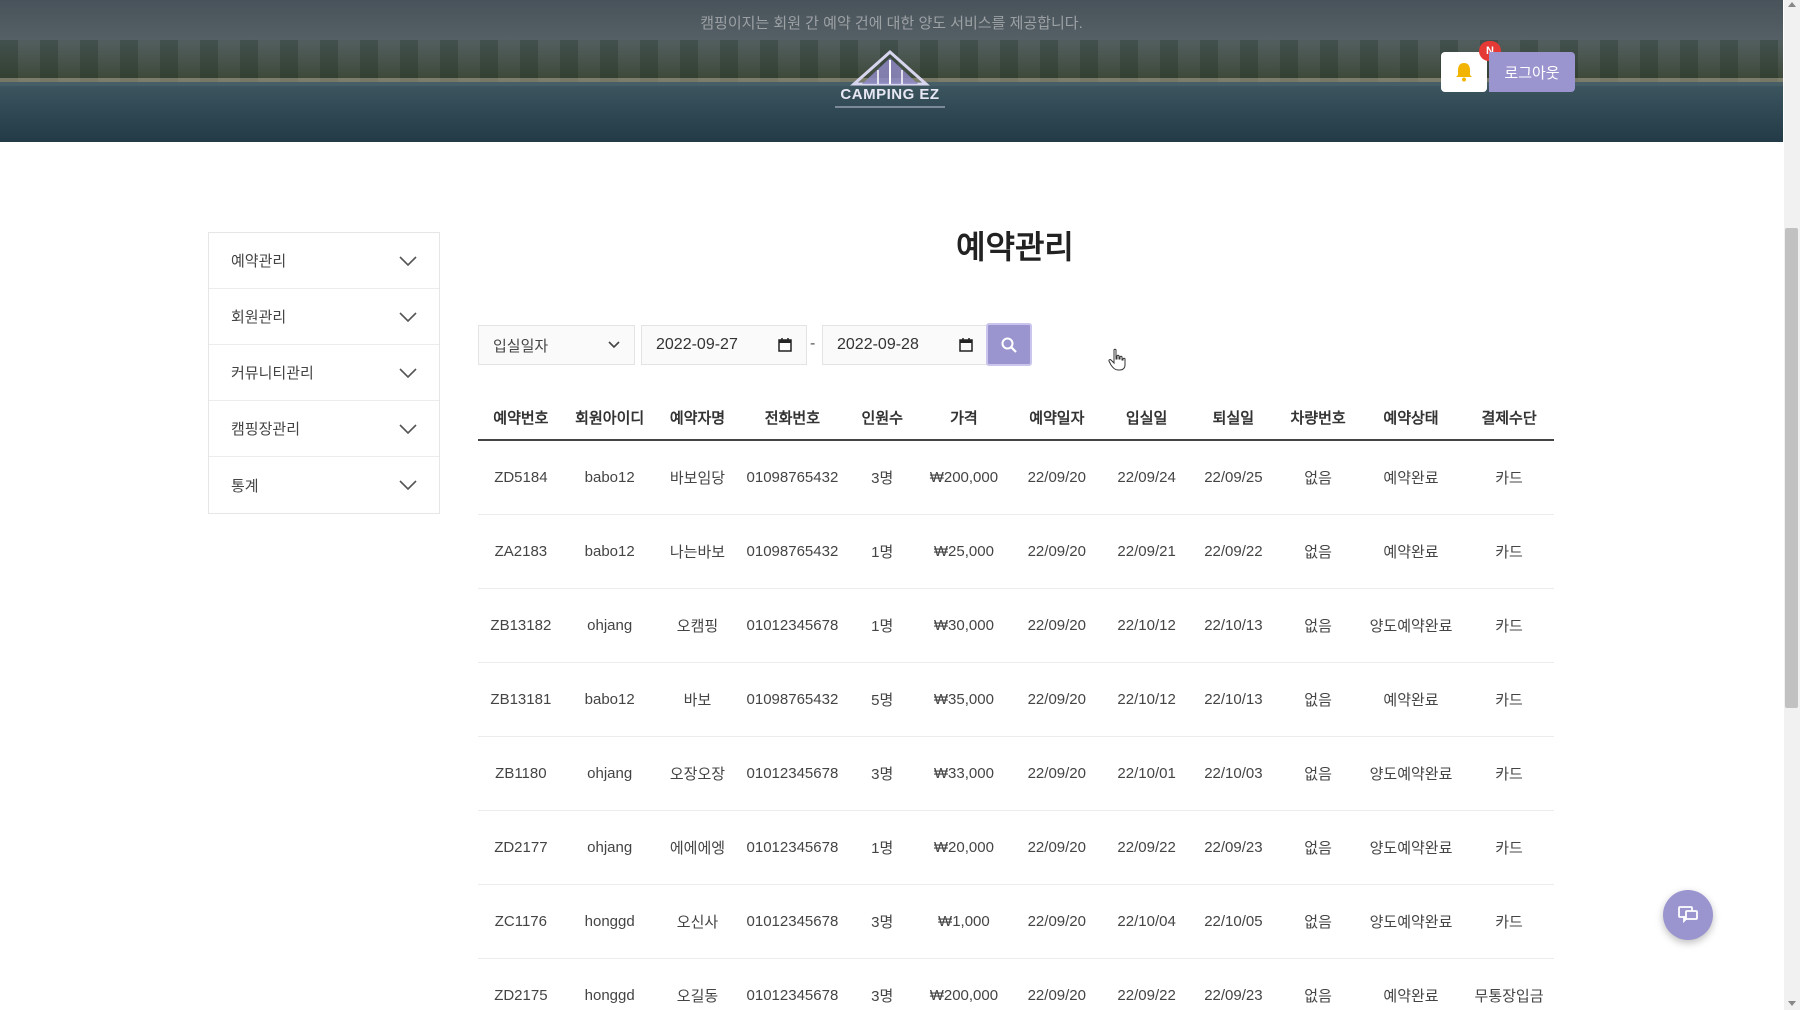 This screenshot has height=1010, width=1800. What do you see at coordinates (697, 984) in the screenshot?
I see `reserver-name: 오길동` at bounding box center [697, 984].